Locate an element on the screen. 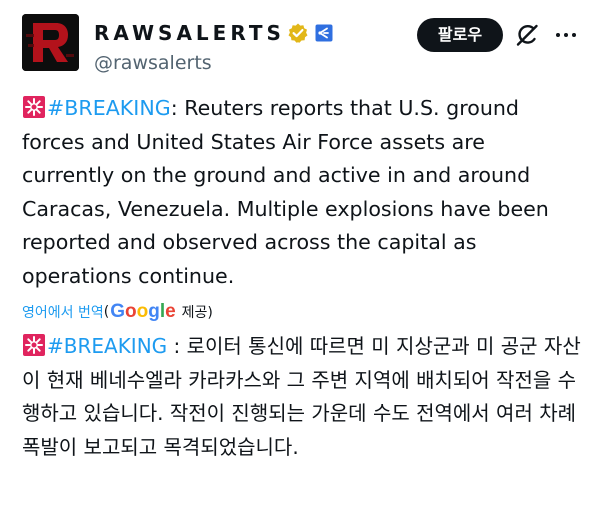 The height and width of the screenshot is (505, 600). avatar-logo-icon is located at coordinates (50, 42).